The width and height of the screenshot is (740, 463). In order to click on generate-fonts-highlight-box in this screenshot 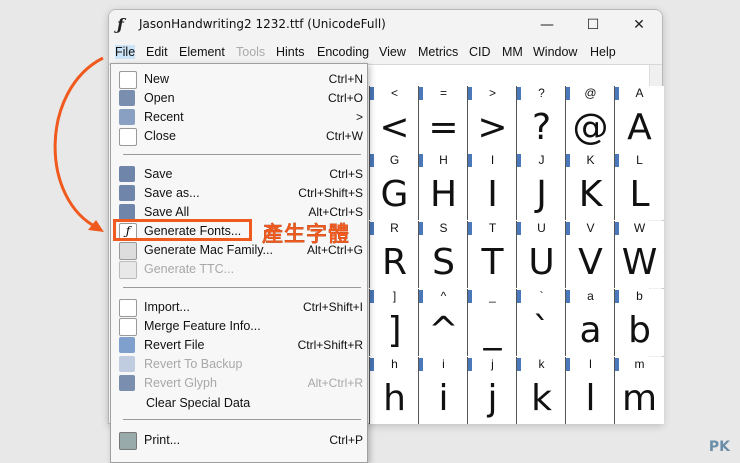, I will do `click(182, 230)`.